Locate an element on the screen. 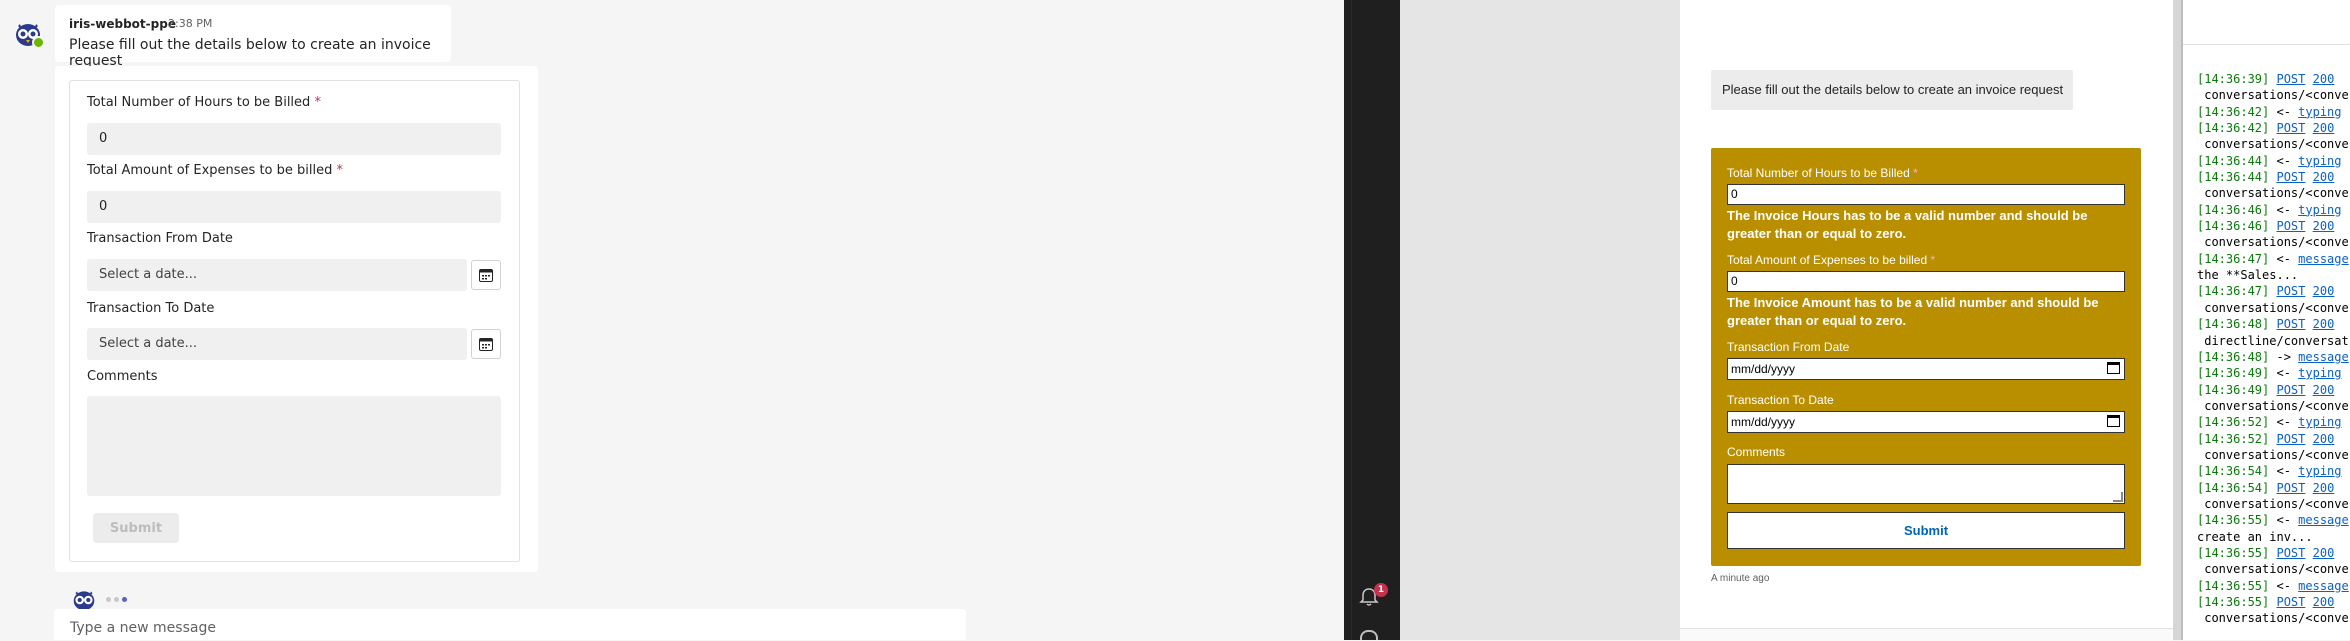 Image resolution: width=2350 pixels, height=641 pixels. typing-dot is located at coordinates (116, 599).